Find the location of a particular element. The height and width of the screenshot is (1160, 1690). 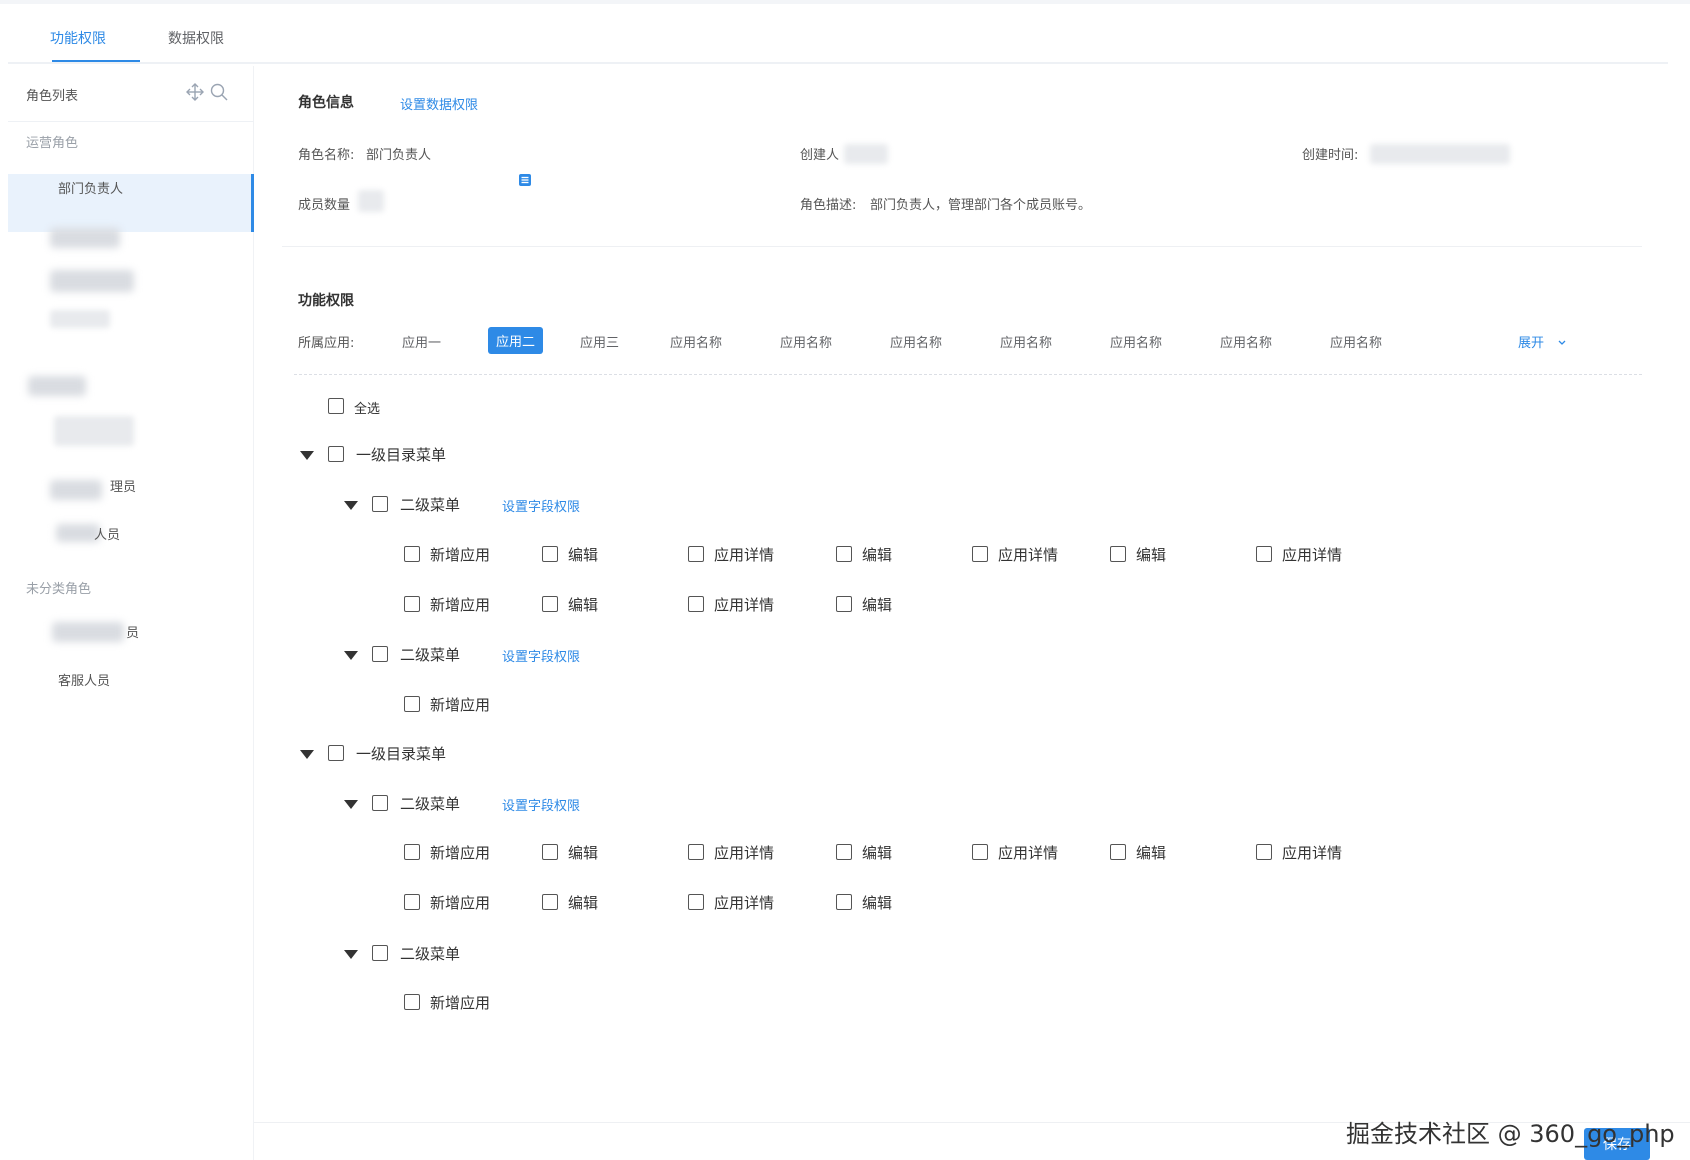

list-icon is located at coordinates (525, 181).